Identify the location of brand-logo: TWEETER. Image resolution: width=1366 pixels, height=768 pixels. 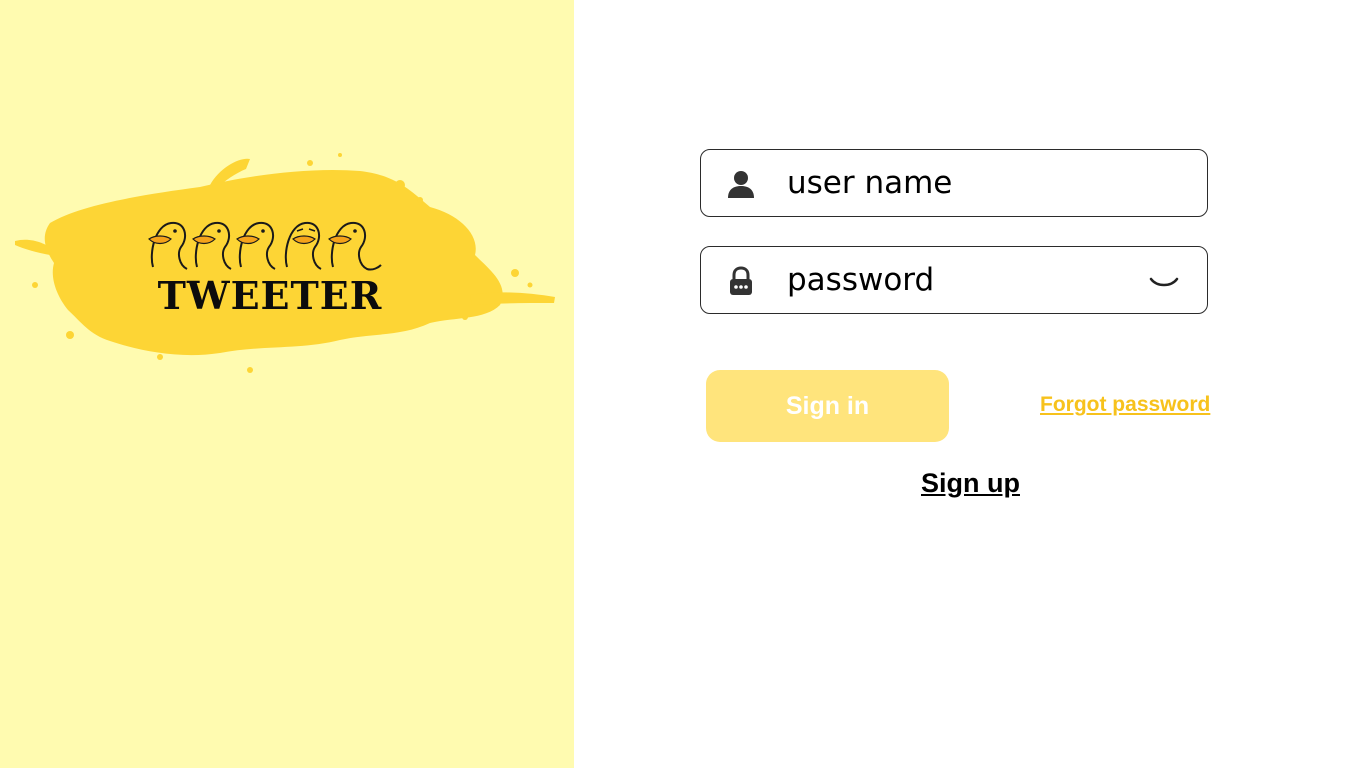
(285, 265).